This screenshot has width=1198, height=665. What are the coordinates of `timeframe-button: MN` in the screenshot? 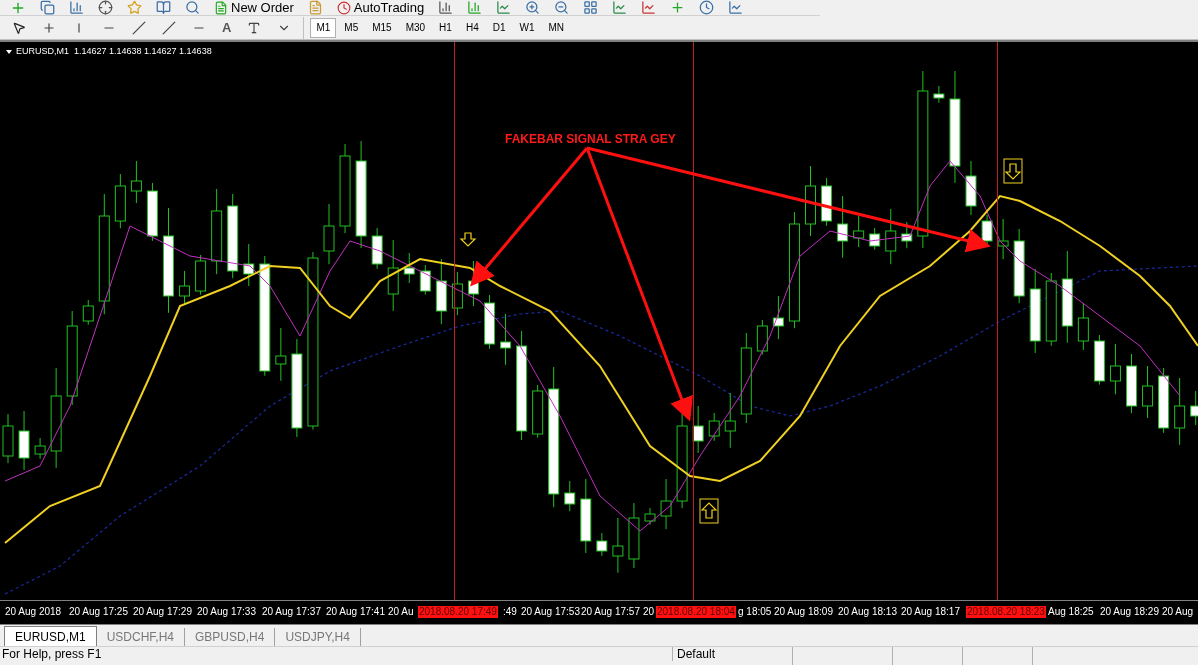 It's located at (556, 27).